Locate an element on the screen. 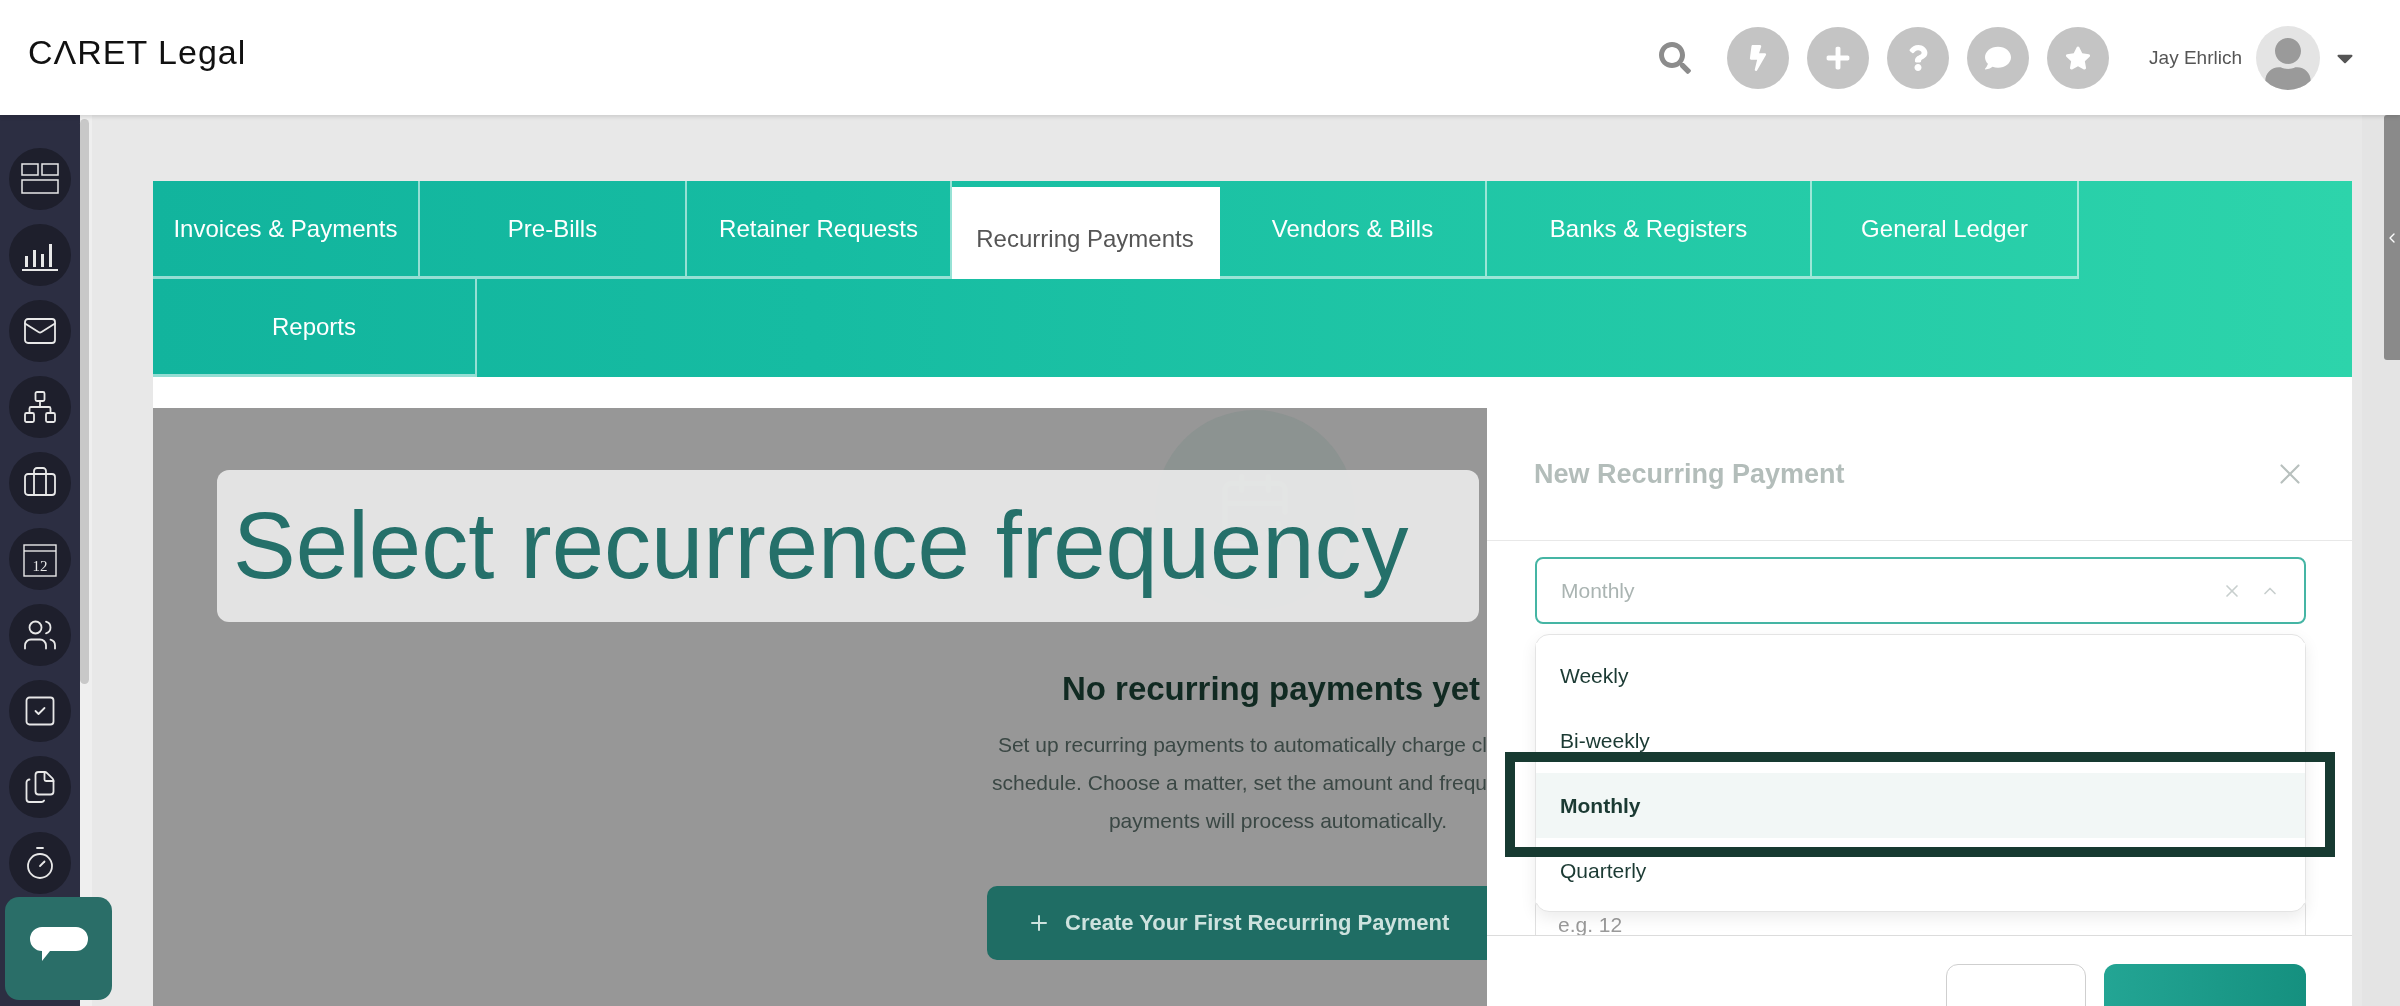 This screenshot has height=1006, width=2400. user-name: Jay Ehrlich is located at coordinates (2195, 57).